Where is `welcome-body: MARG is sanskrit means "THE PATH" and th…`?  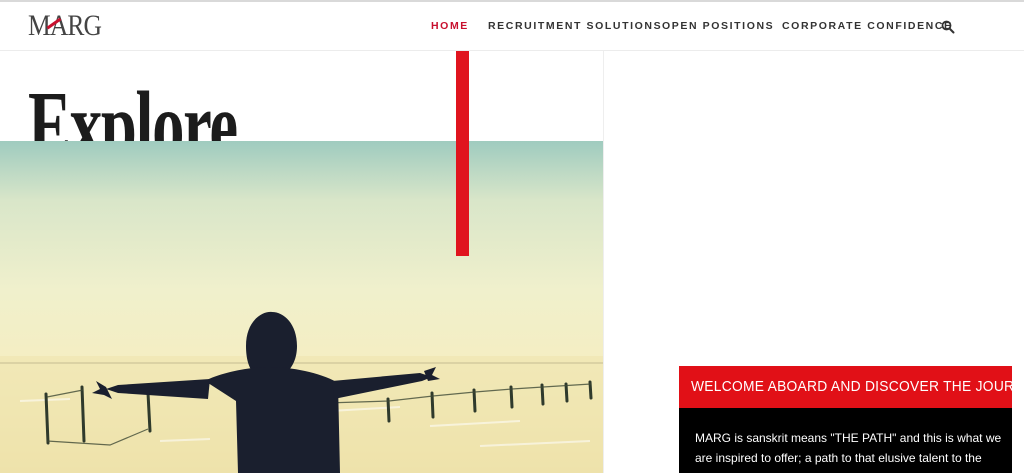 welcome-body: MARG is sanskrit means "THE PATH" and th… is located at coordinates (848, 448).